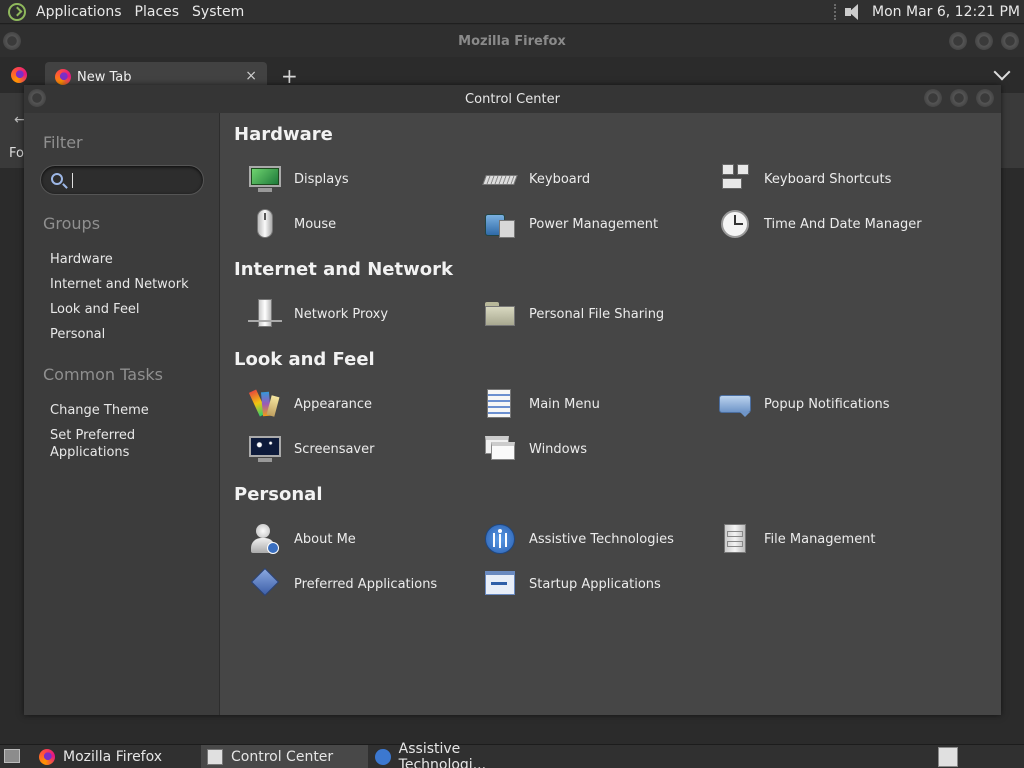  What do you see at coordinates (985, 98) in the screenshot?
I see `cc-close-icon` at bounding box center [985, 98].